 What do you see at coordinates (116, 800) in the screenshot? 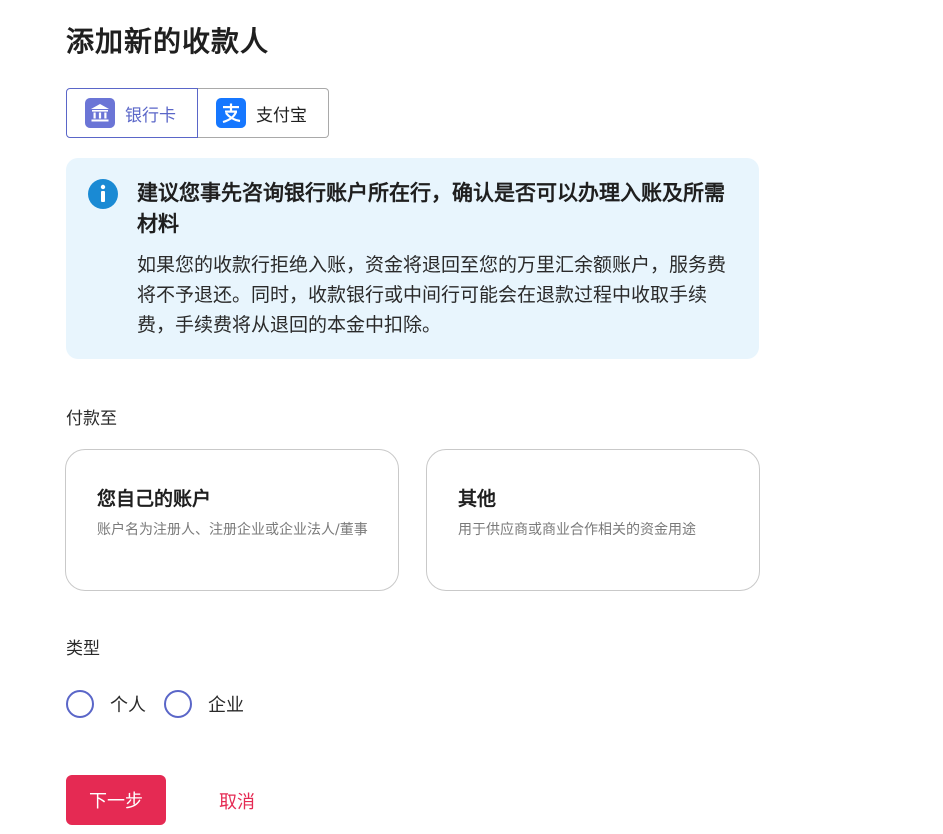
I see `next-button: 下一步` at bounding box center [116, 800].